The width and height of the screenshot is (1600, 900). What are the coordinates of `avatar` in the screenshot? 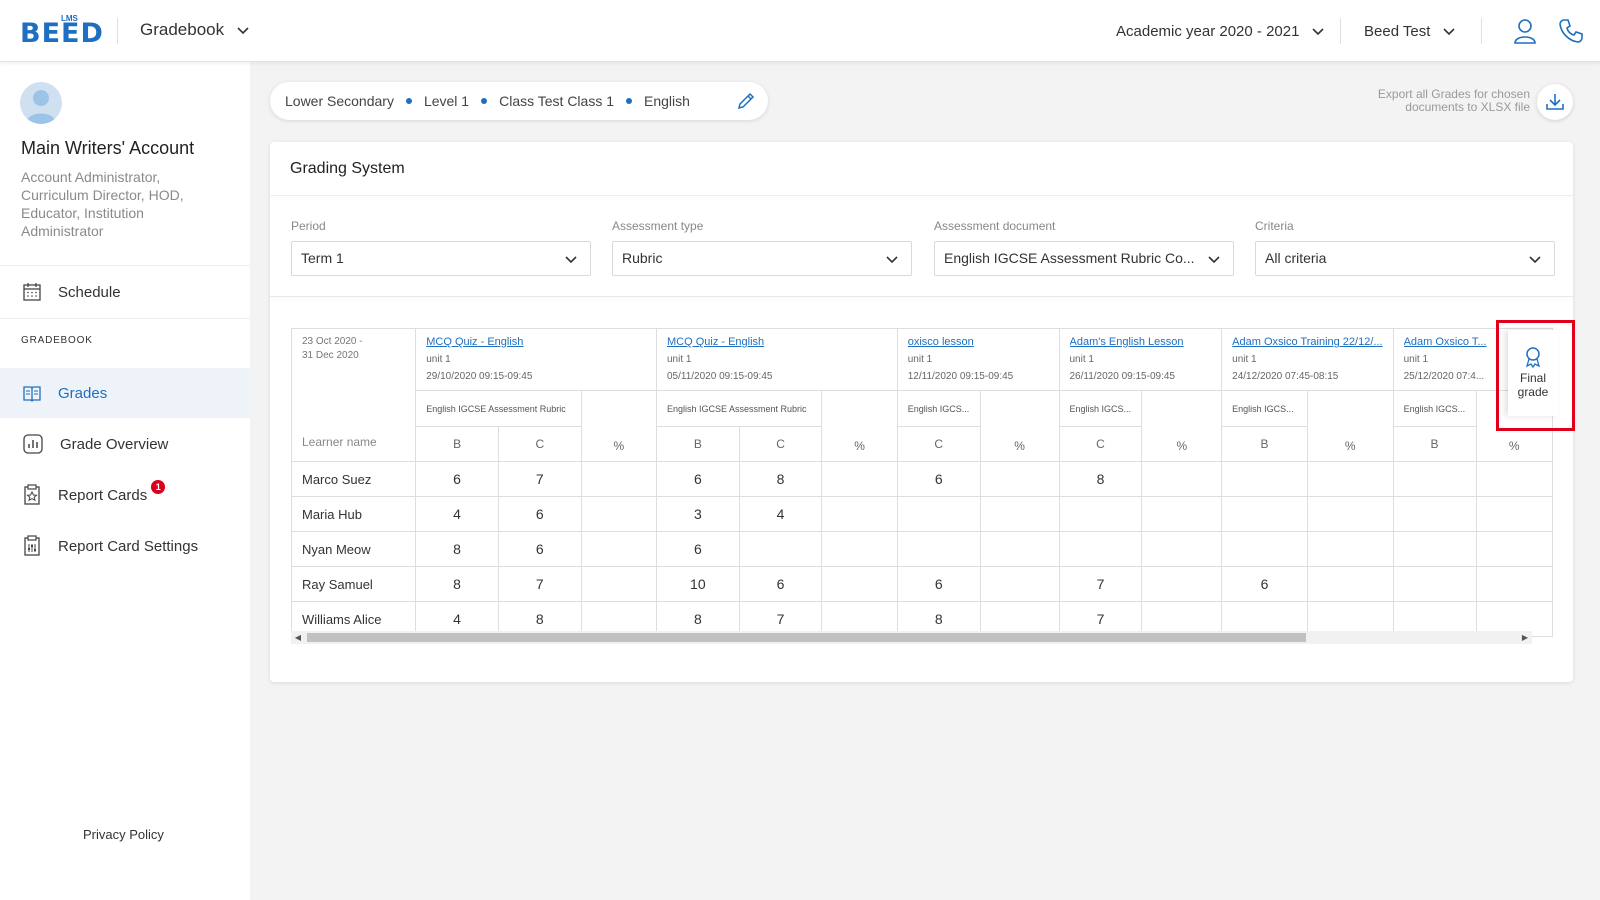 It's located at (41, 103).